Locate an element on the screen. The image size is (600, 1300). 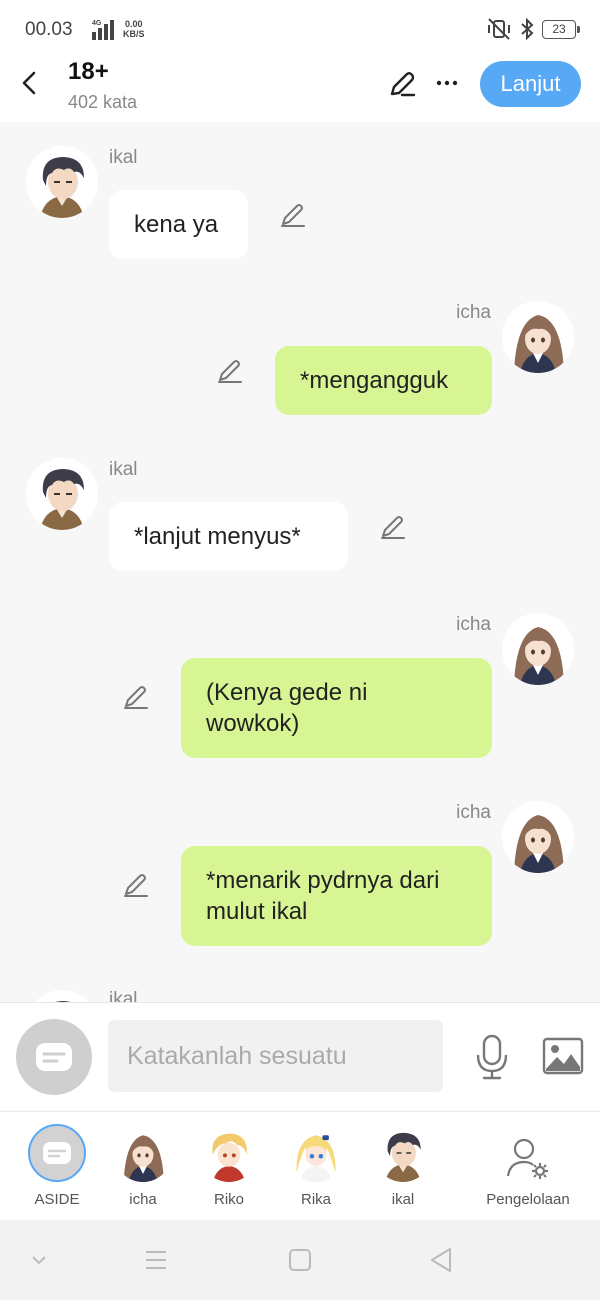
character-label: Rika is located at coordinates (315, 1199).